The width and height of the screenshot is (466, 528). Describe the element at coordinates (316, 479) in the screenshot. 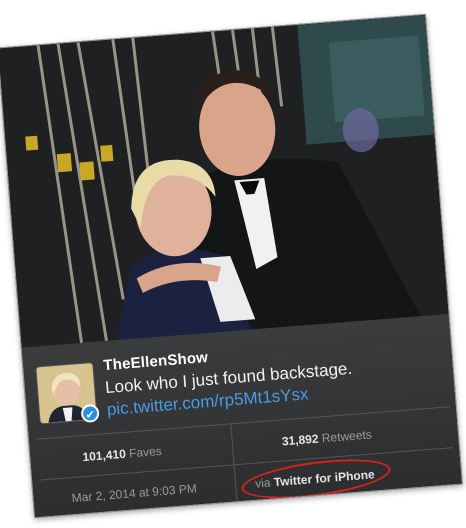

I see `highlight-oval` at that location.